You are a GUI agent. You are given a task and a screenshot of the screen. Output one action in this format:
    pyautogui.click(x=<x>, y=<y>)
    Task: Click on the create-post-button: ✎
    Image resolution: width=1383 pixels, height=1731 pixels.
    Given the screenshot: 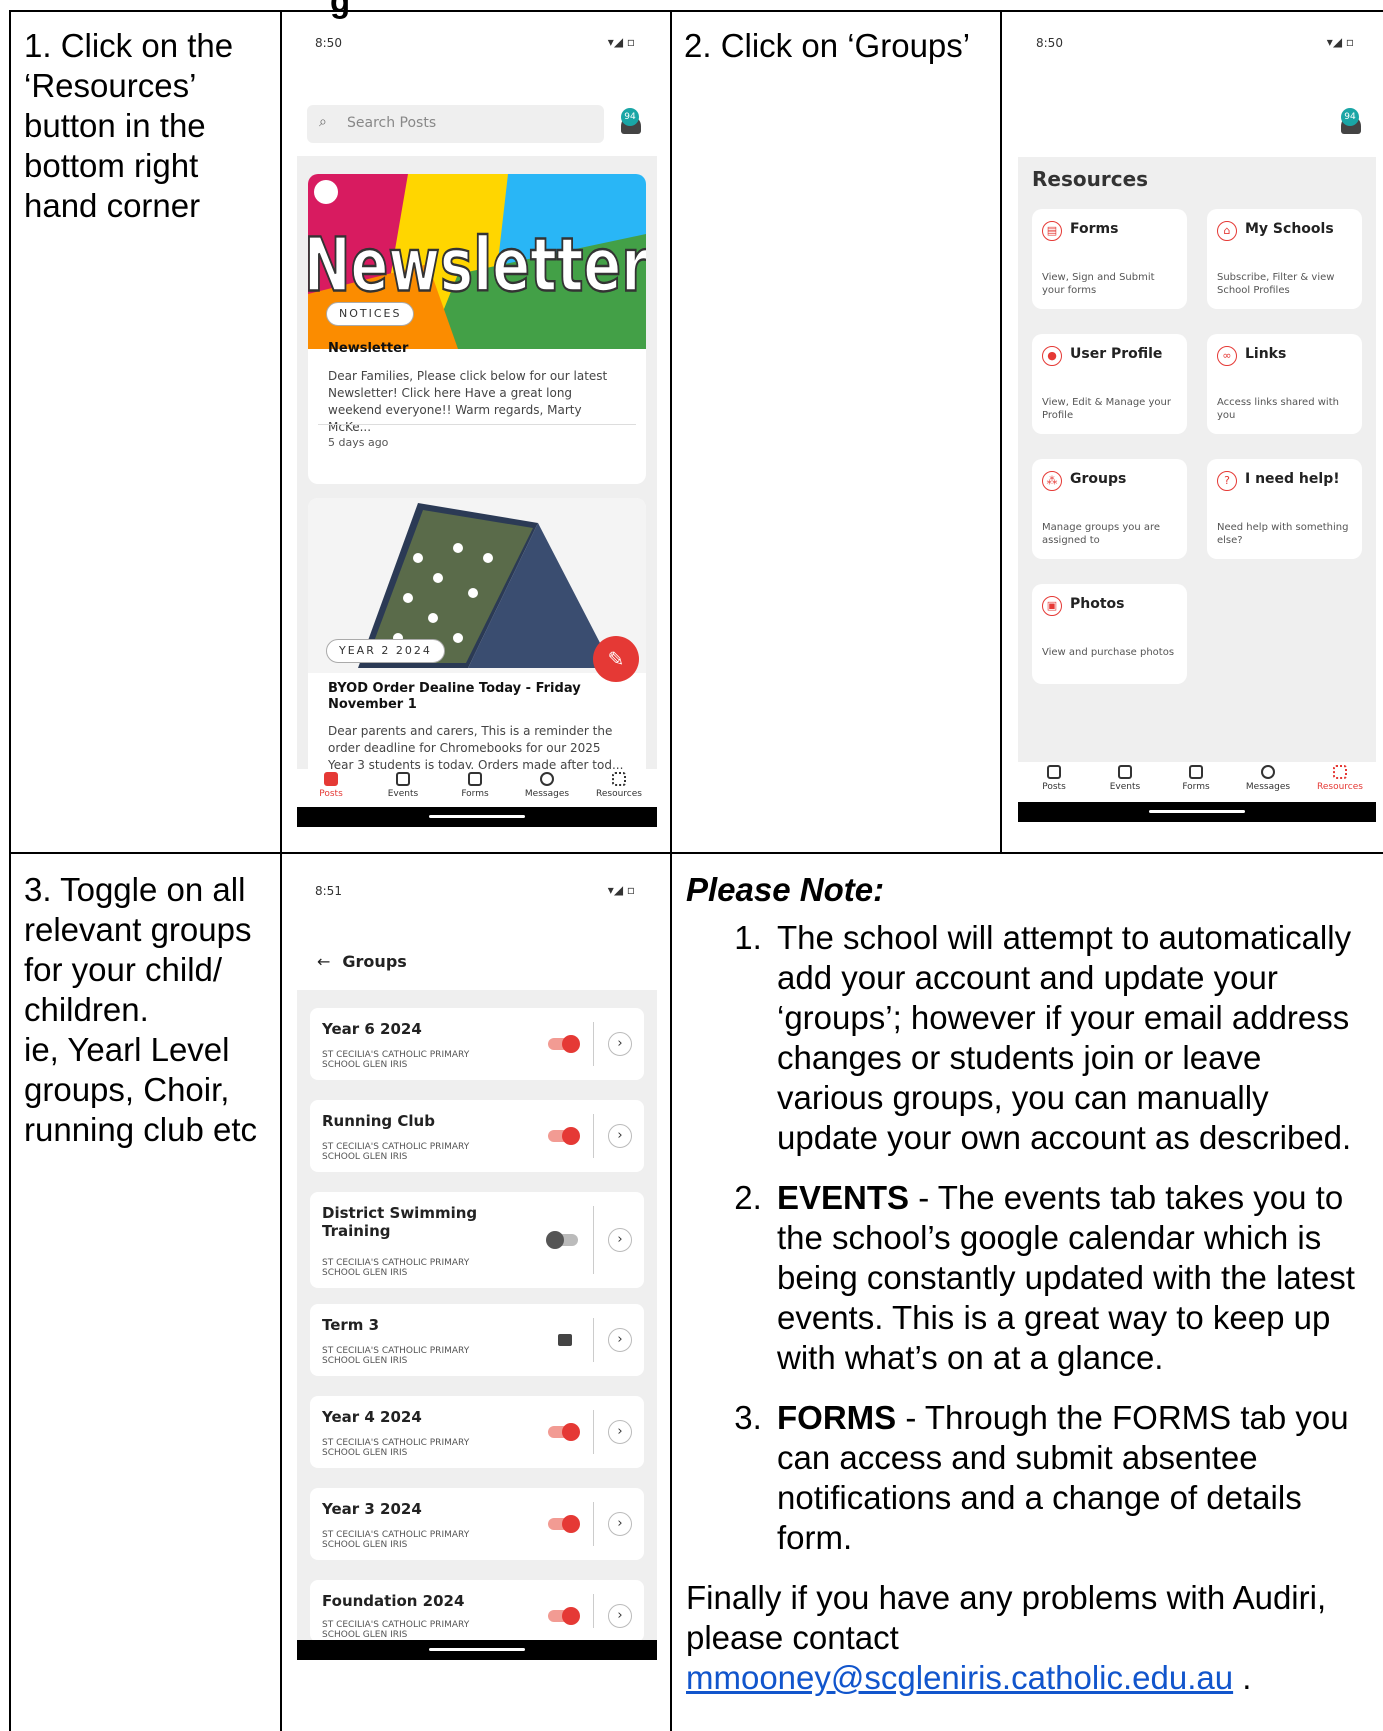 What is the action you would take?
    pyautogui.click(x=616, y=659)
    